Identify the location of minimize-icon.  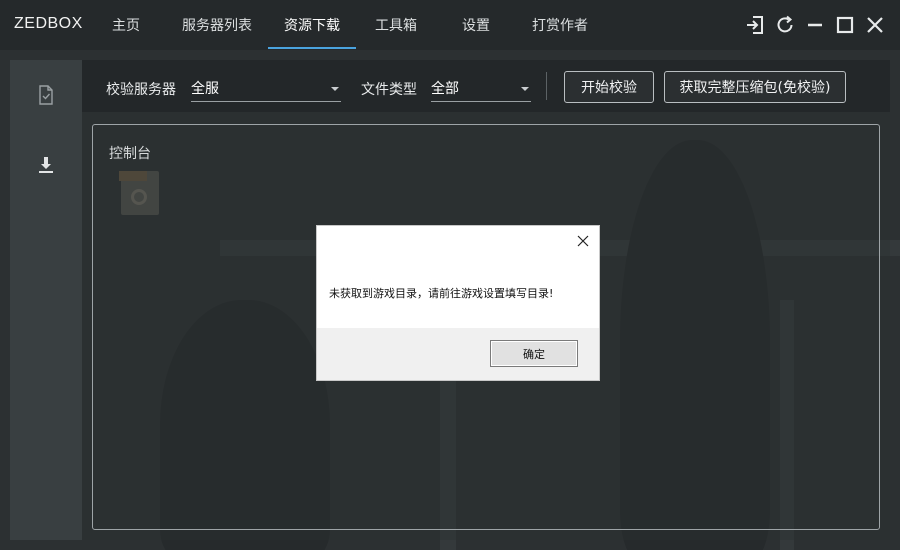
(815, 25).